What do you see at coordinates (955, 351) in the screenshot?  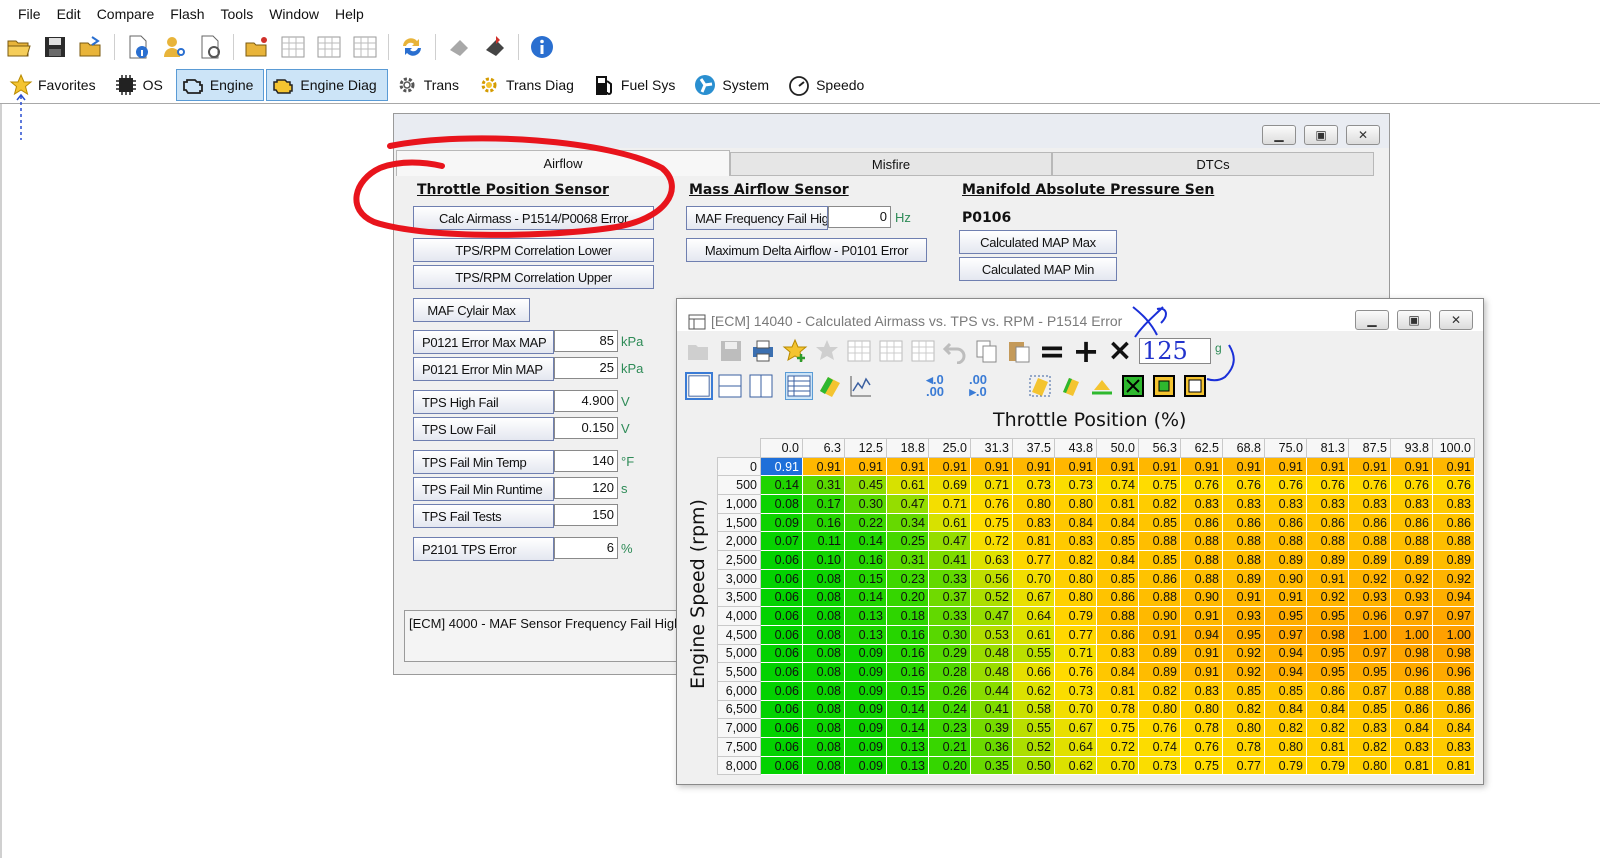 I see `undo-icon` at bounding box center [955, 351].